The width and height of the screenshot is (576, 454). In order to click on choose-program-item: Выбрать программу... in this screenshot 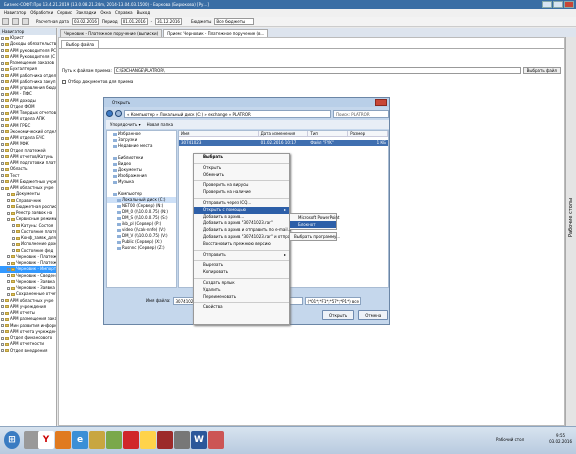, I will do `click(315, 236)`.